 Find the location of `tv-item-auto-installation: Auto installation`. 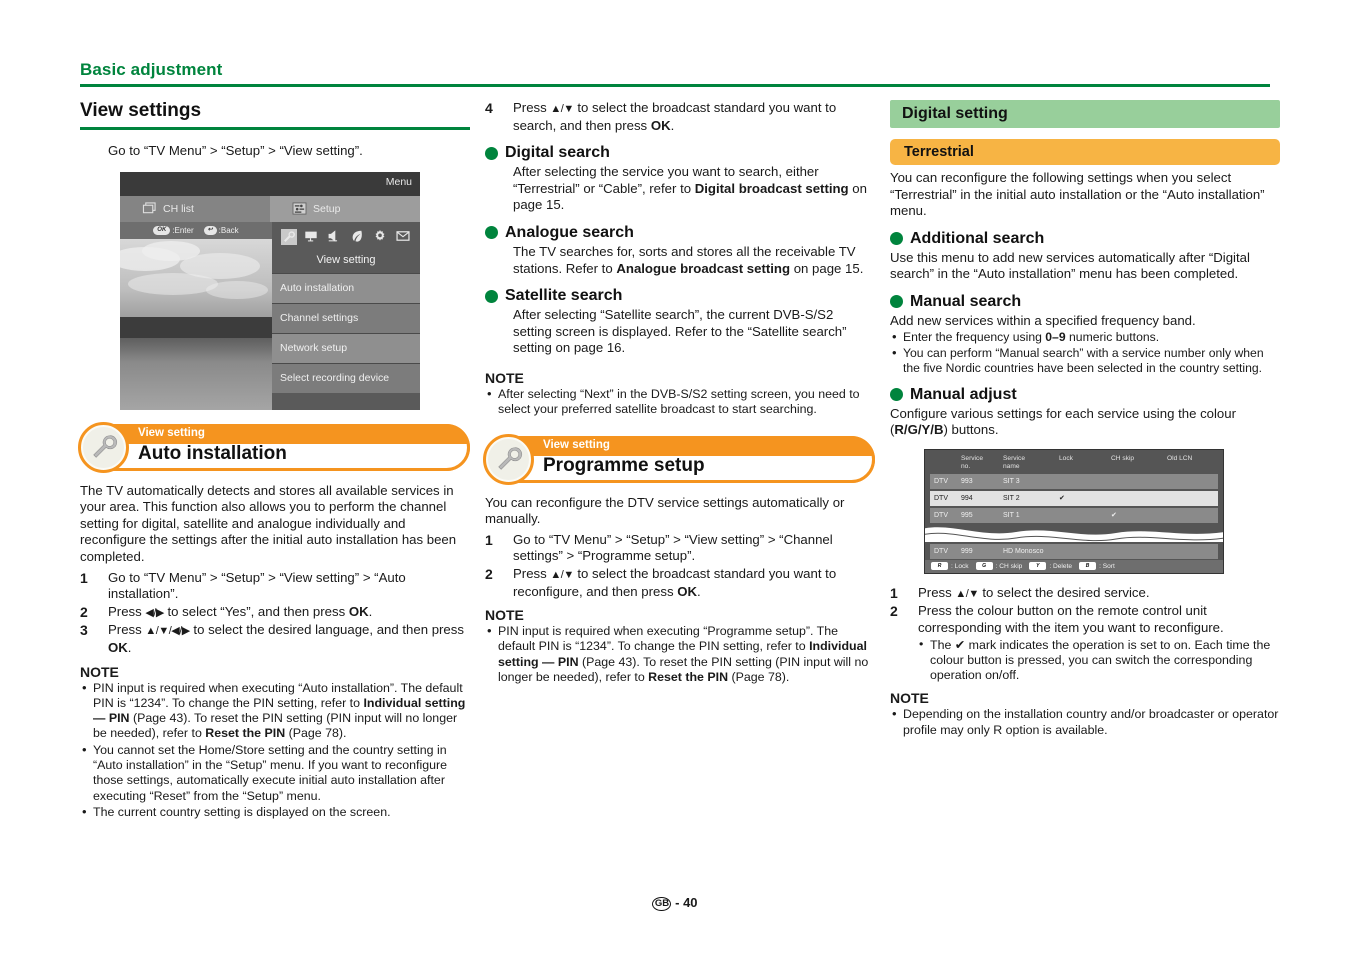

tv-item-auto-installation: Auto installation is located at coordinates (346, 287).